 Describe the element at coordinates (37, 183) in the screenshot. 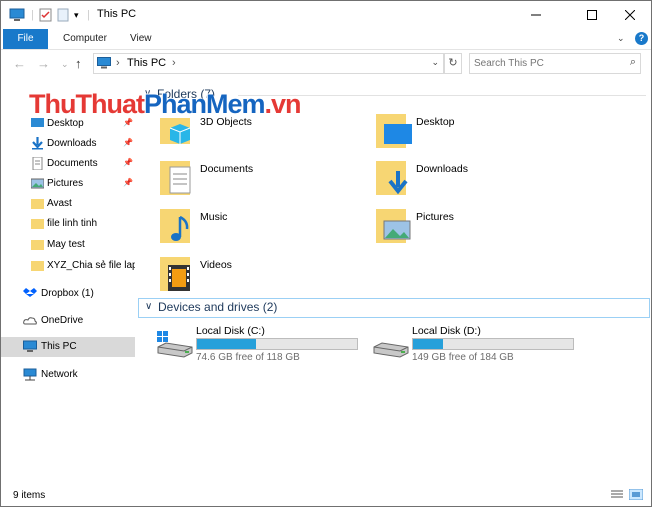

I see `picture-icon` at that location.